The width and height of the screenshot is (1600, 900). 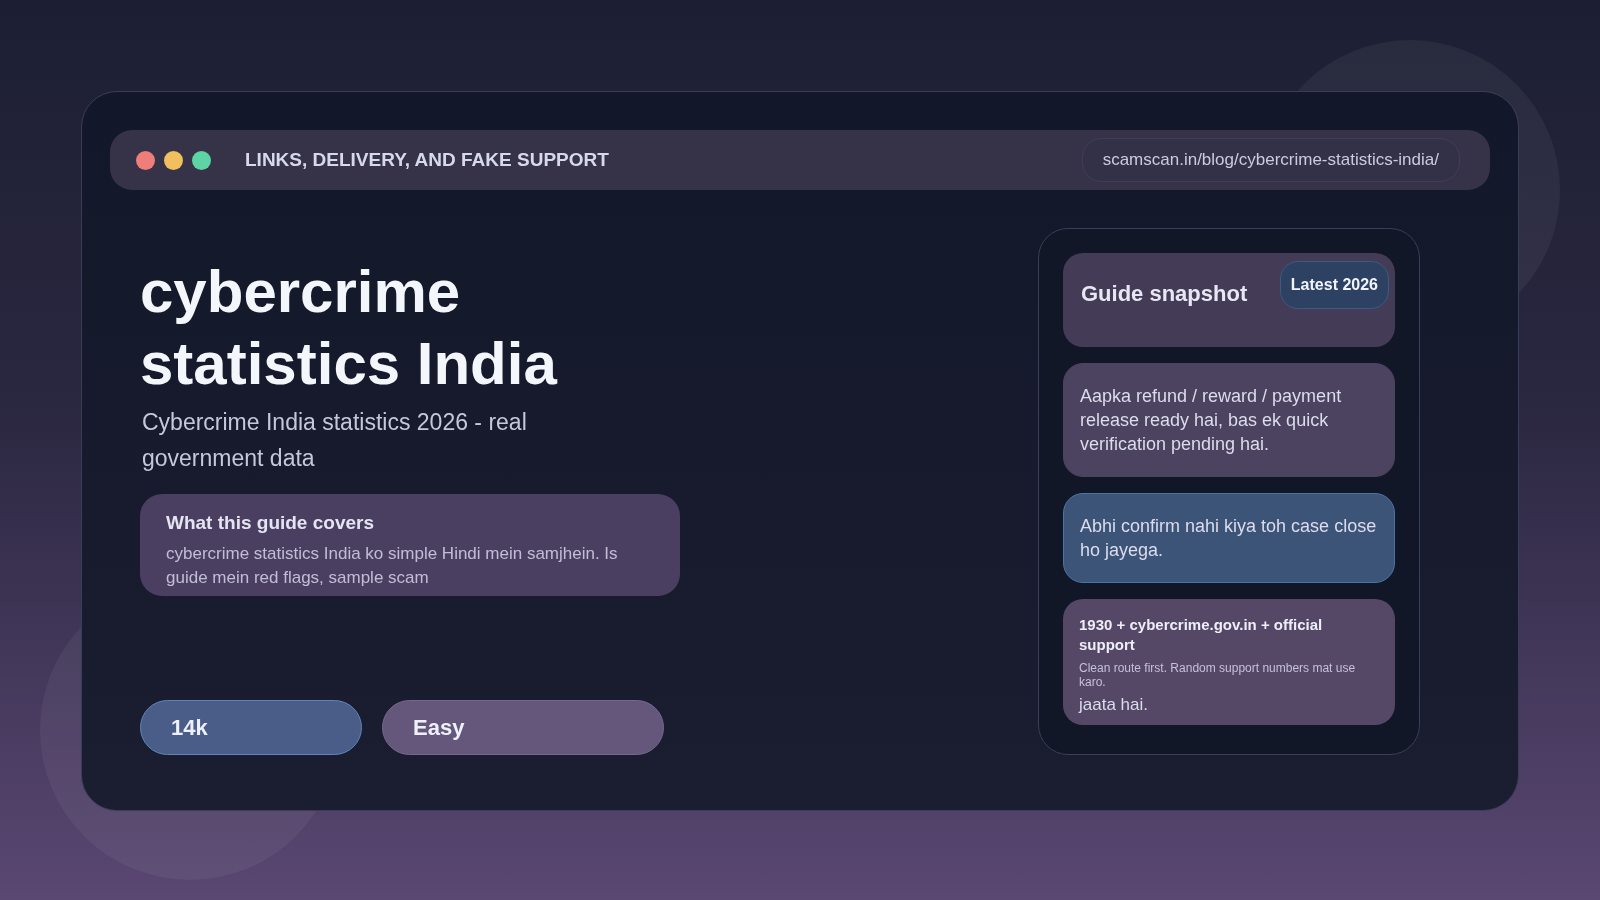 What do you see at coordinates (349, 328) in the screenshot?
I see `page-title: cybercrime statistics India` at bounding box center [349, 328].